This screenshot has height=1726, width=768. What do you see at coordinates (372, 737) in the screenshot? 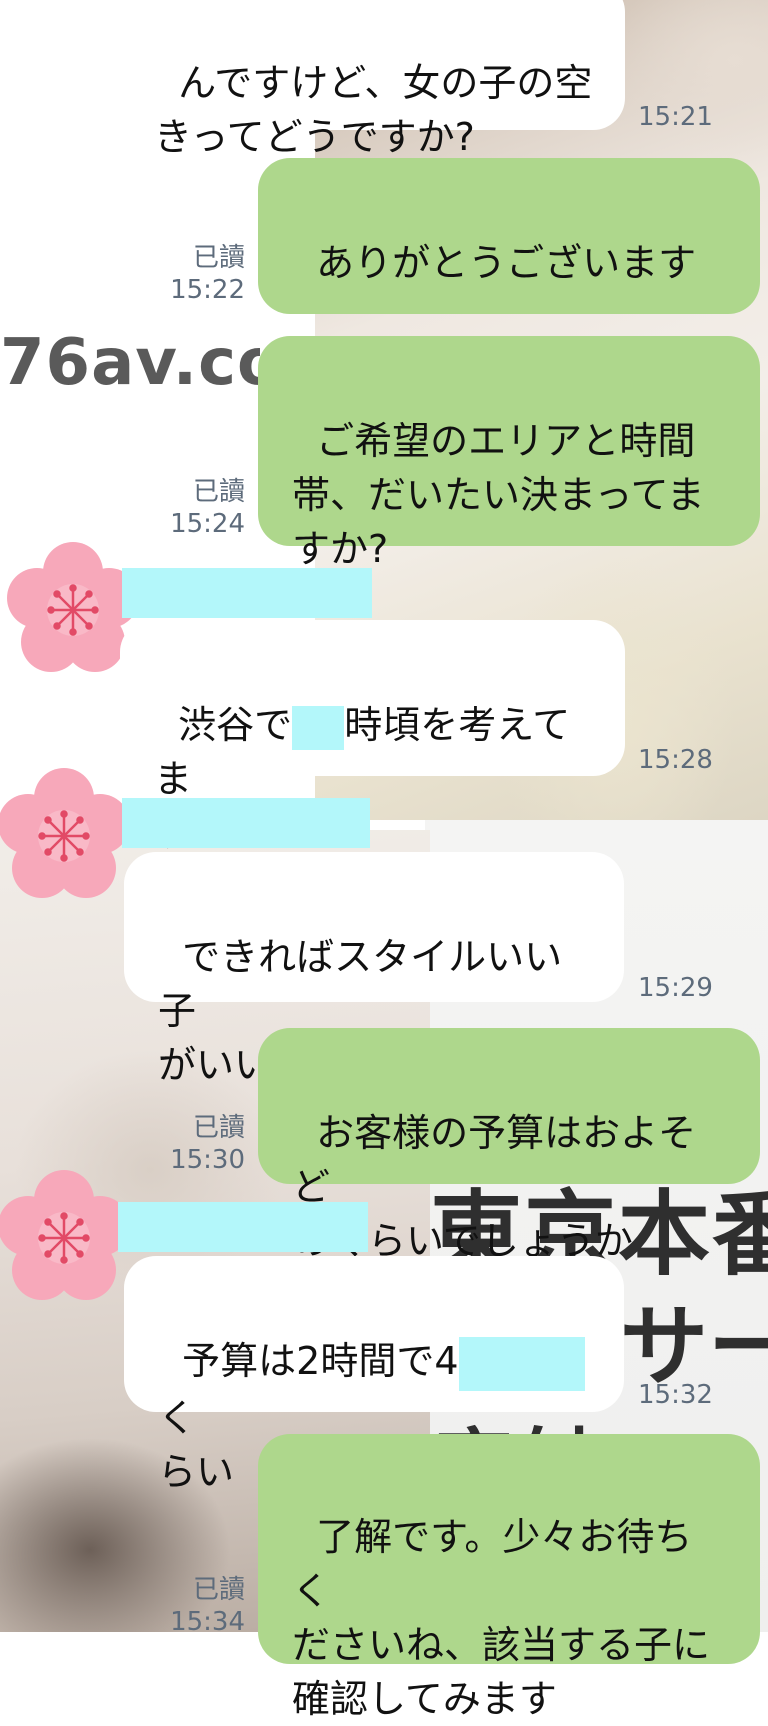
I see `received-message-bubble: 渋谷で時頃を考えてま す` at bounding box center [372, 737].